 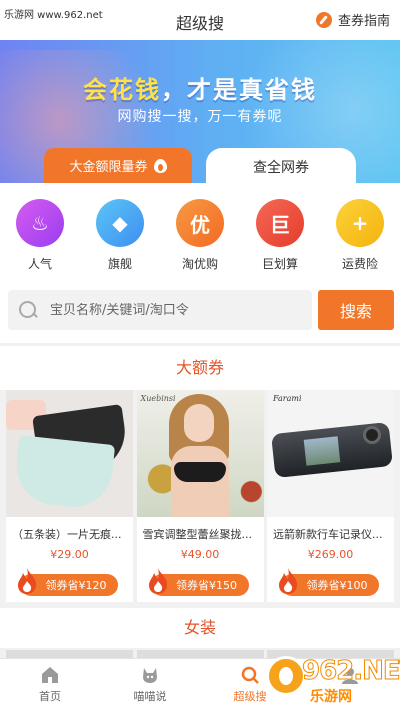 I want to click on section-title-big-coupon: 大额券, so click(x=200, y=368).